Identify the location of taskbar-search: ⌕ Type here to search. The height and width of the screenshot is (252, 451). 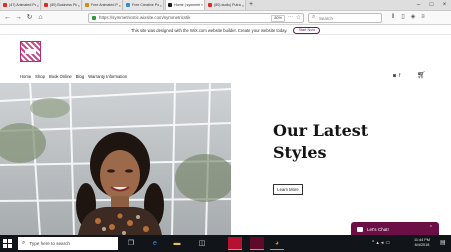
(68, 243).